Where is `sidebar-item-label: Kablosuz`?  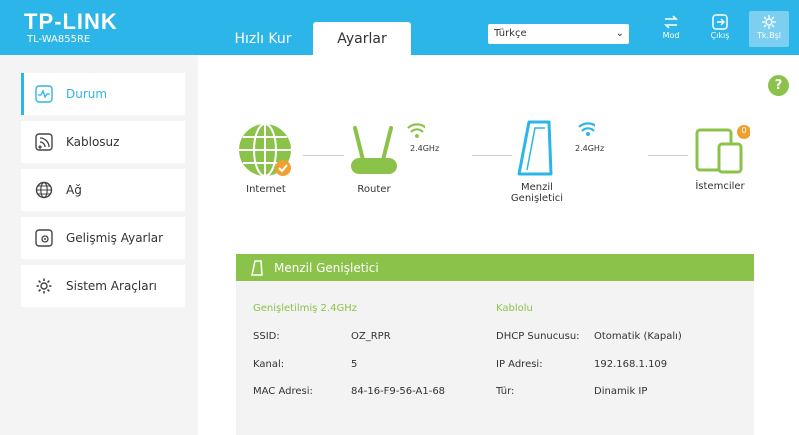
sidebar-item-label: Kablosuz is located at coordinates (93, 142).